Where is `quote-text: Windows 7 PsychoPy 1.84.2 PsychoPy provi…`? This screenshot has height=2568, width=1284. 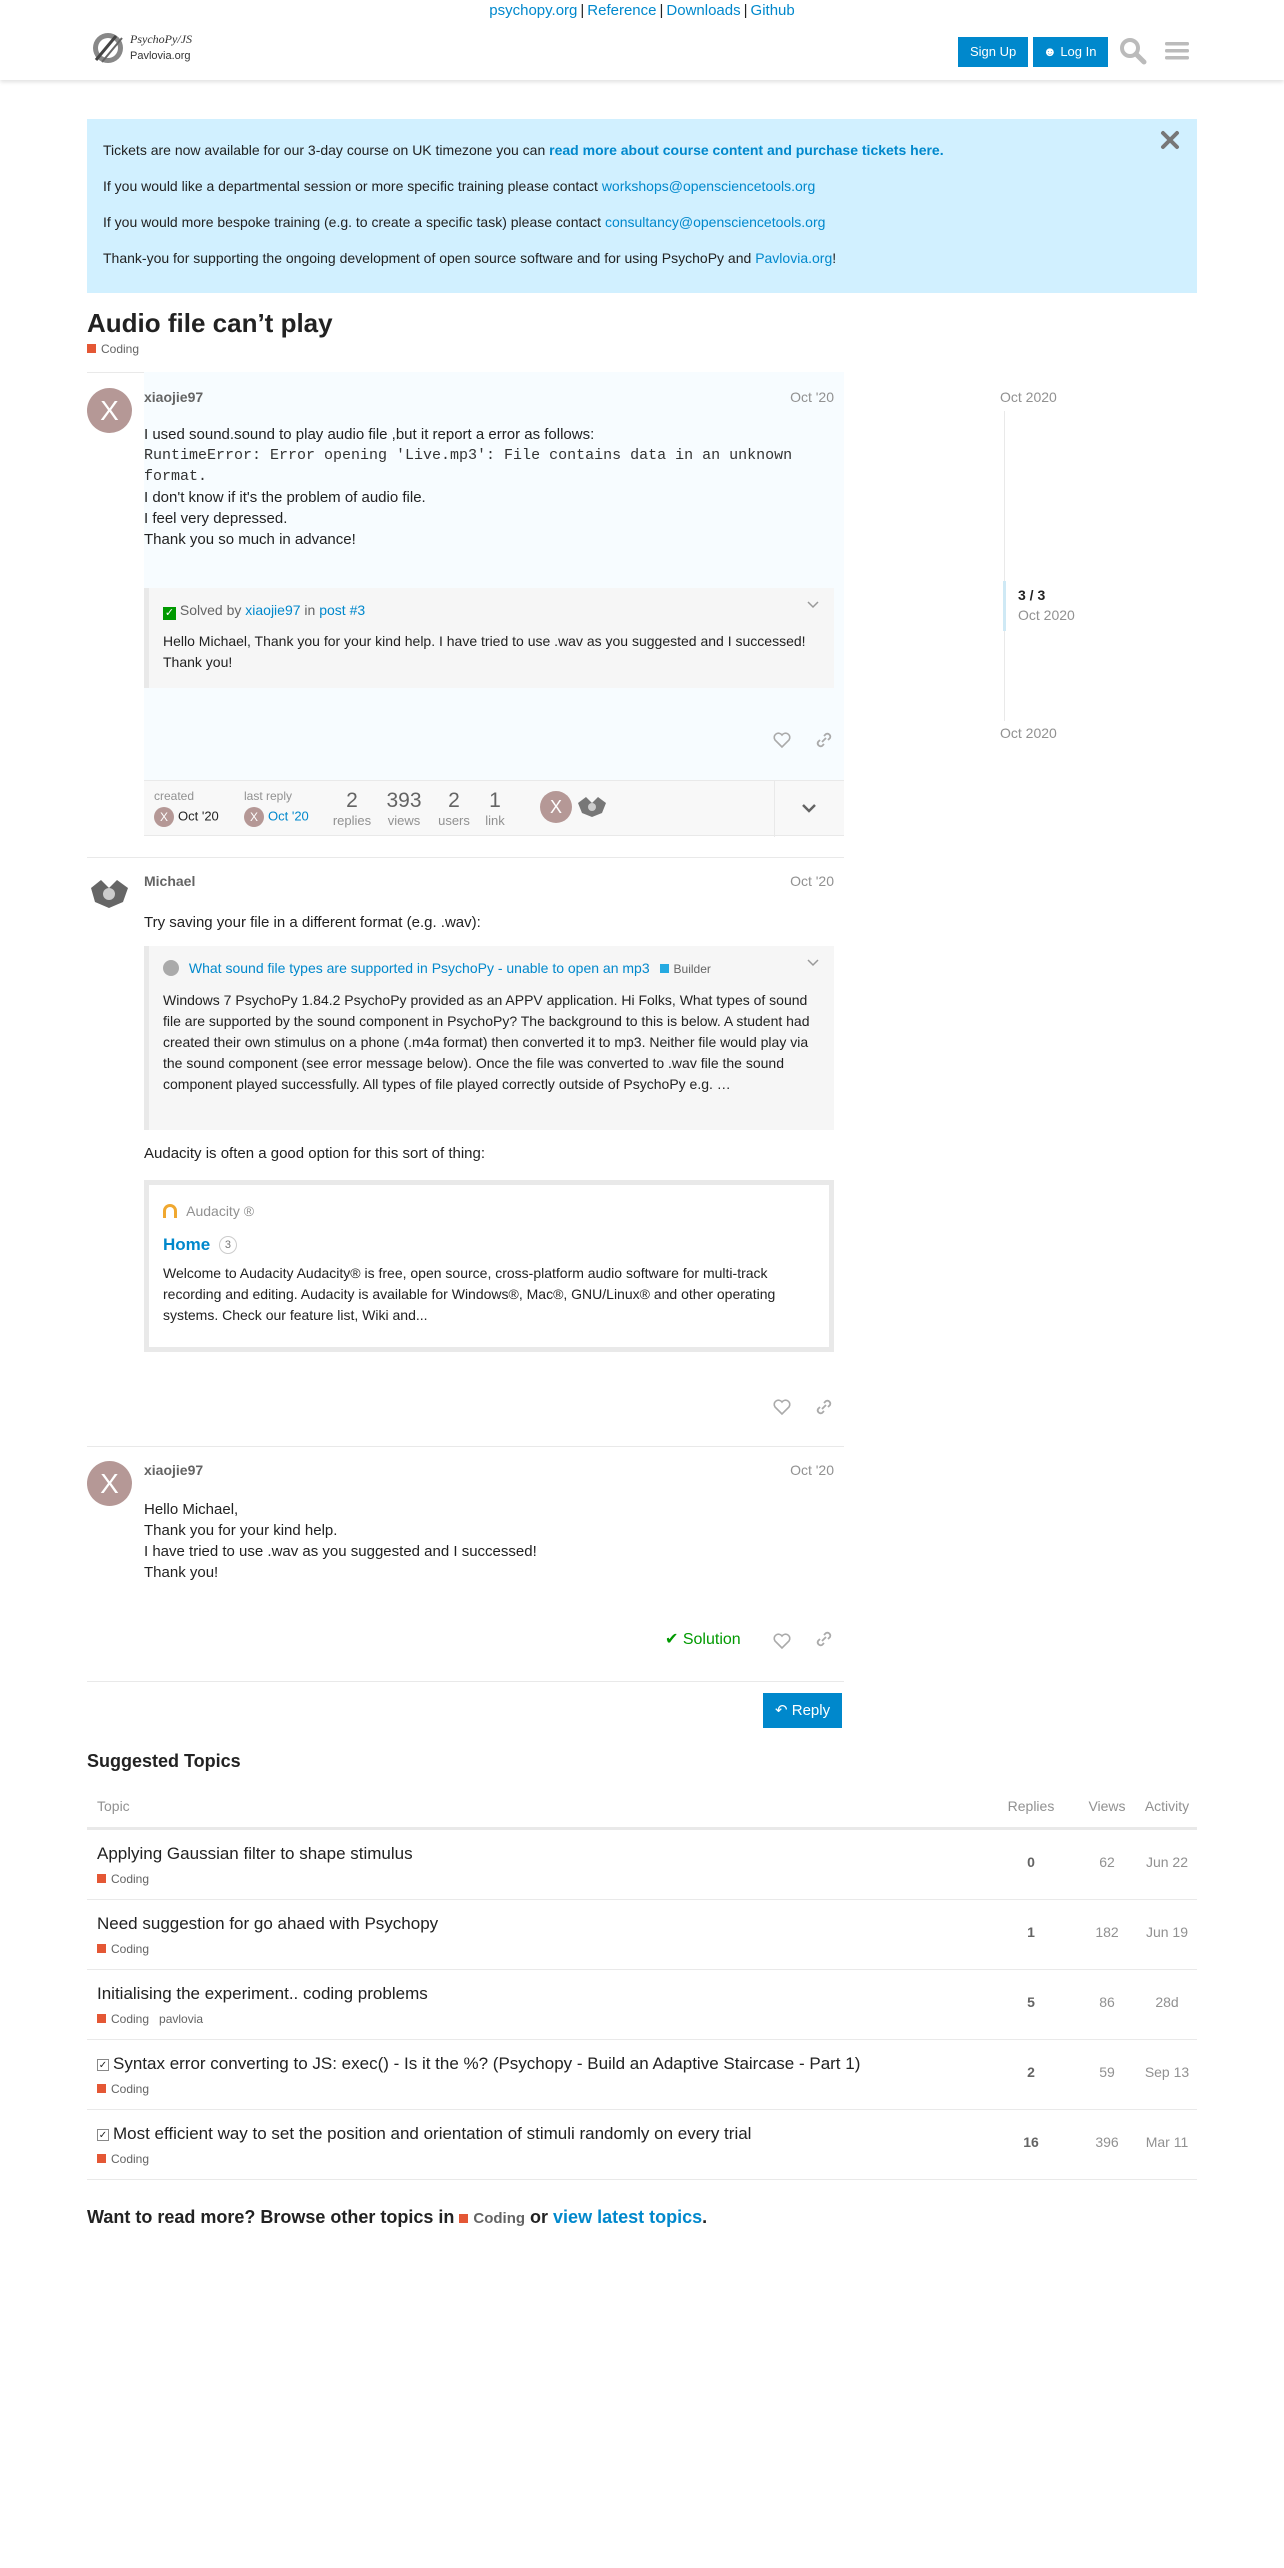 quote-text: Windows 7 PsychoPy 1.84.2 PsychoPy provi… is located at coordinates (486, 1042).